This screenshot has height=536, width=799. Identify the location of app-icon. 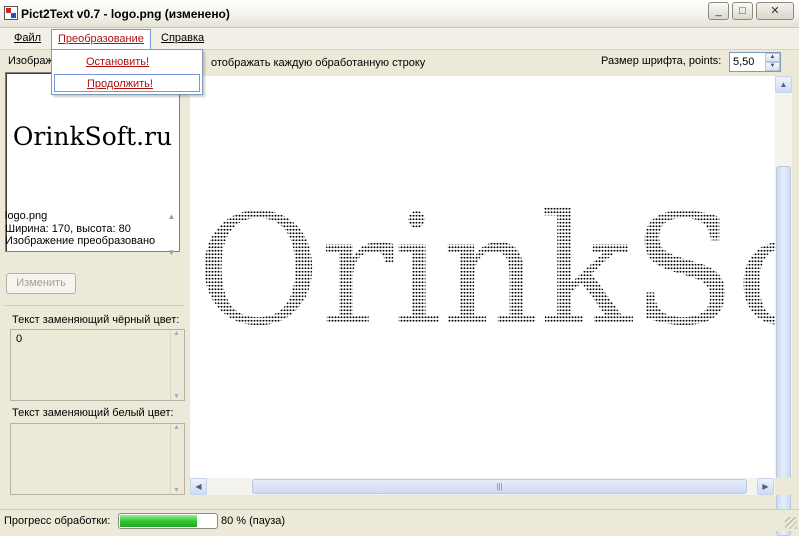
(11, 13).